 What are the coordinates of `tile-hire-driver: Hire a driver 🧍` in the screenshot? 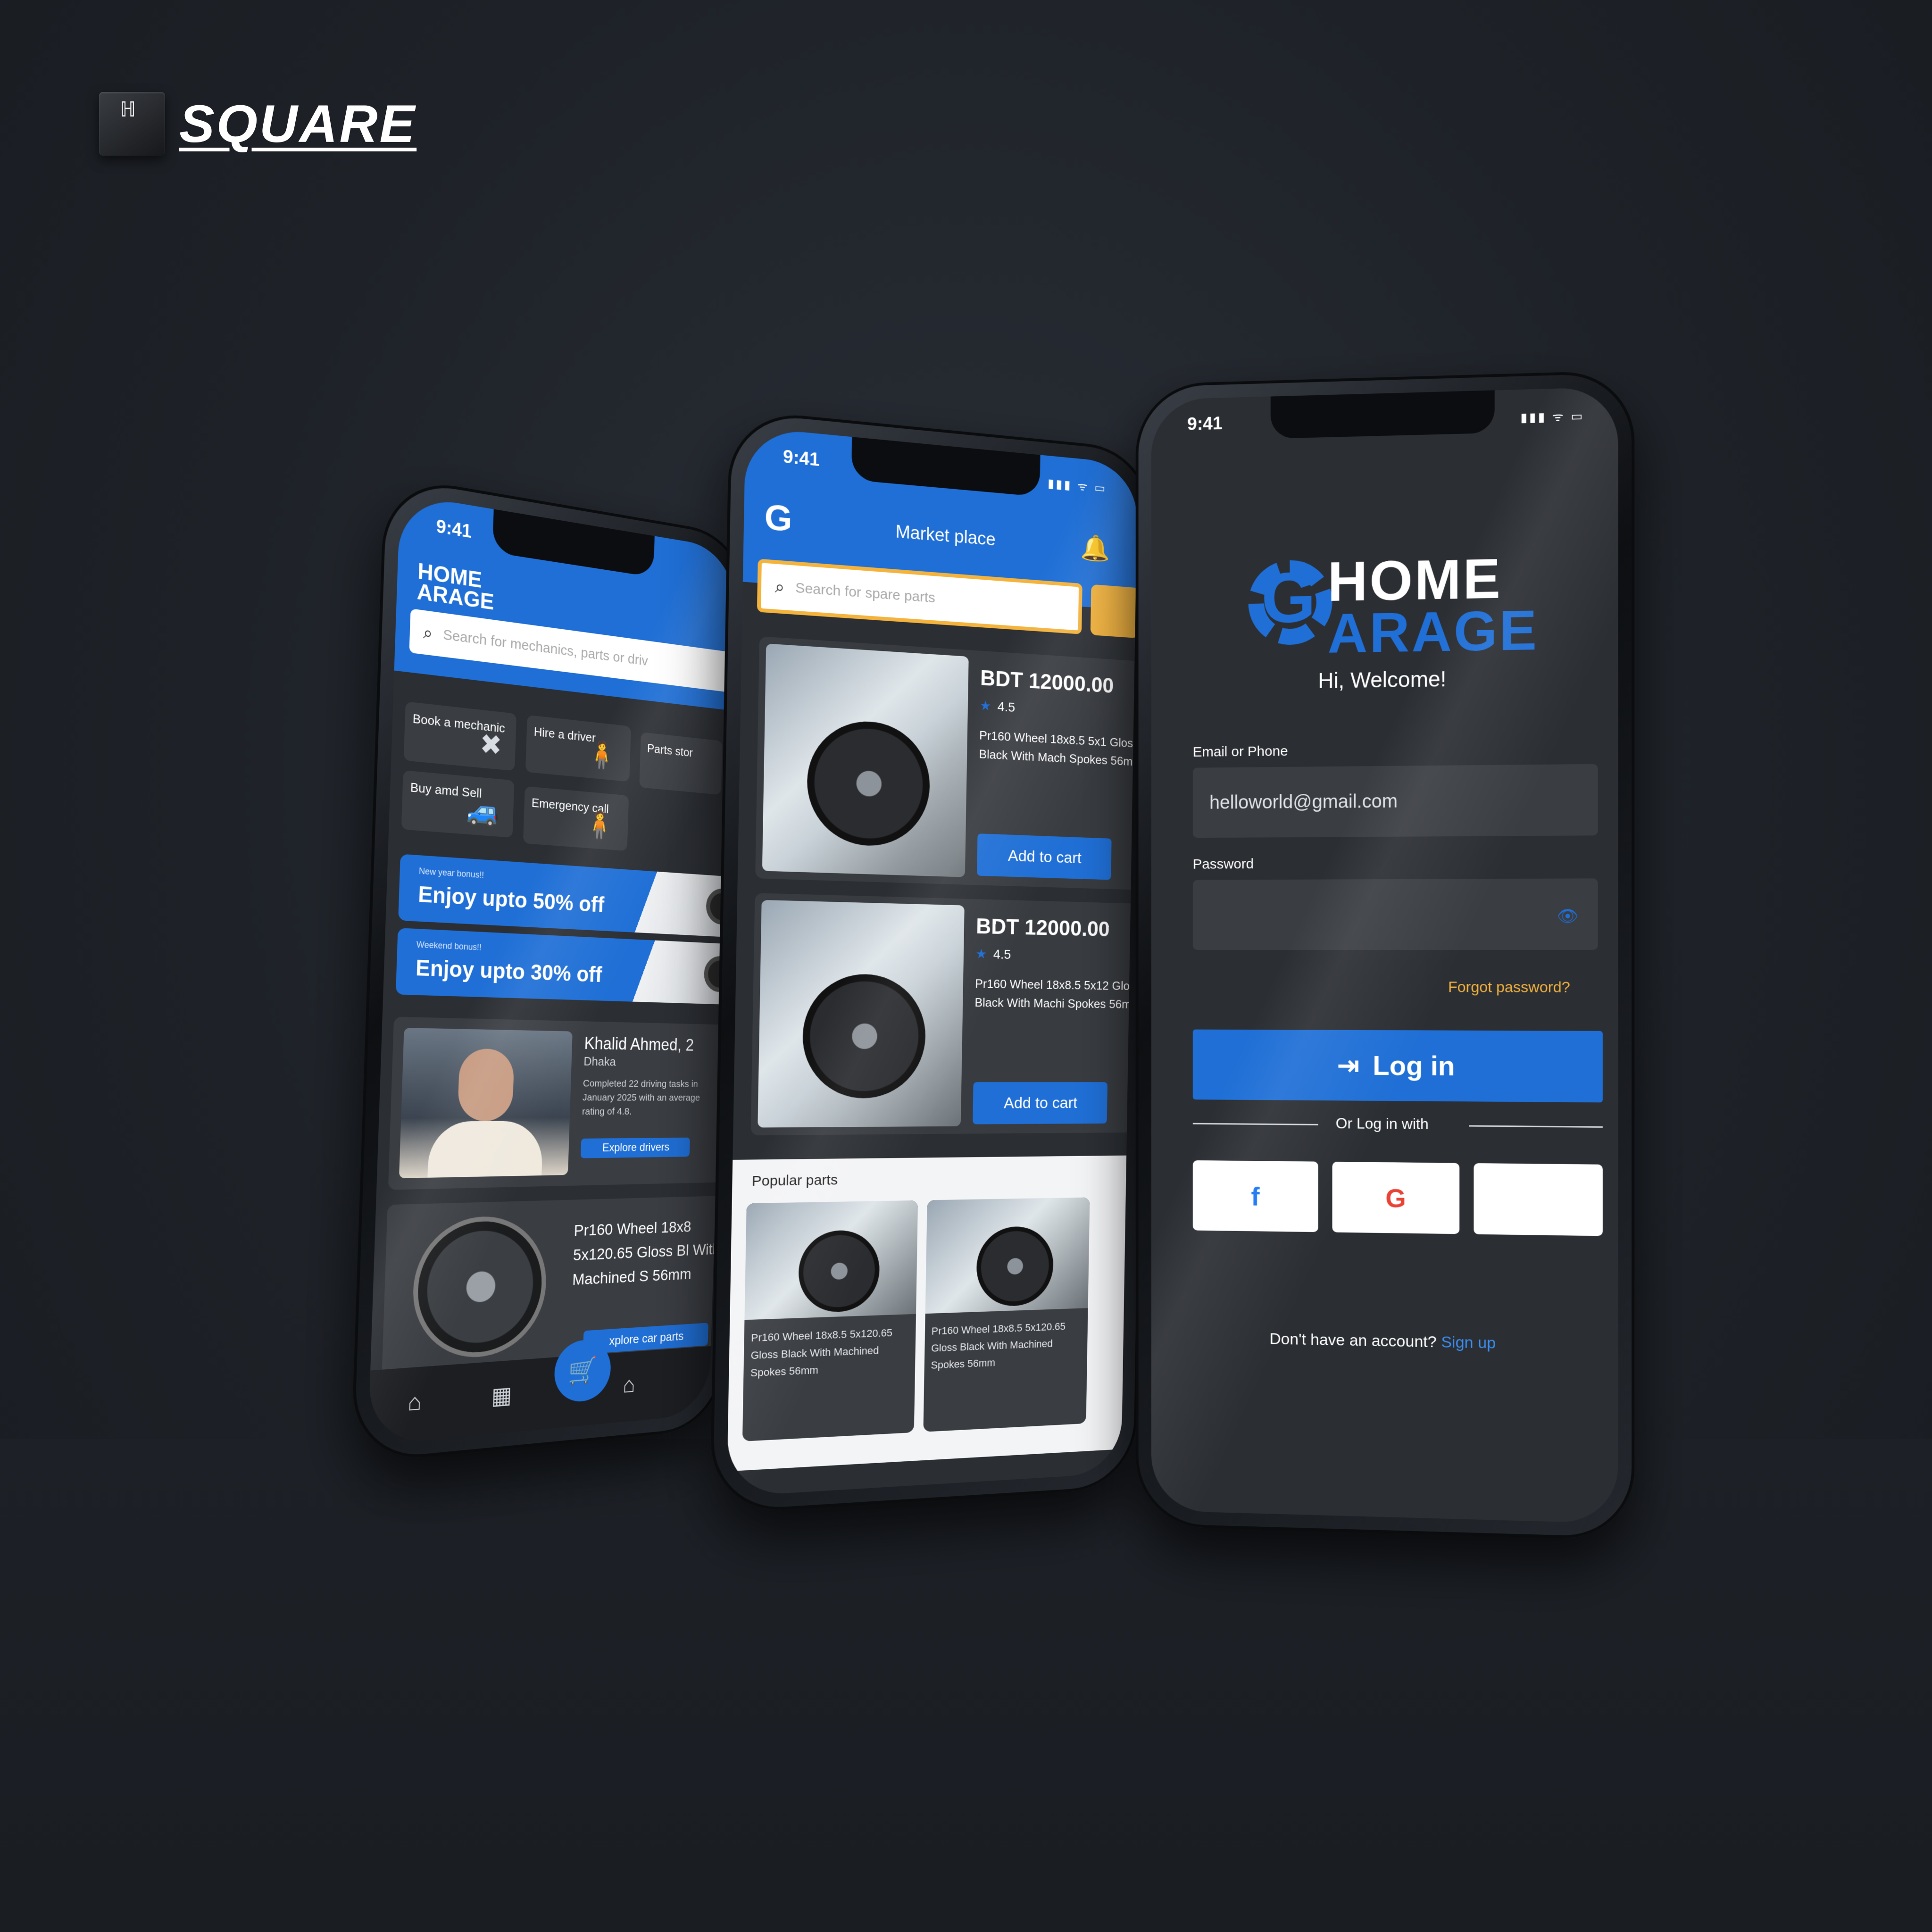 It's located at (578, 748).